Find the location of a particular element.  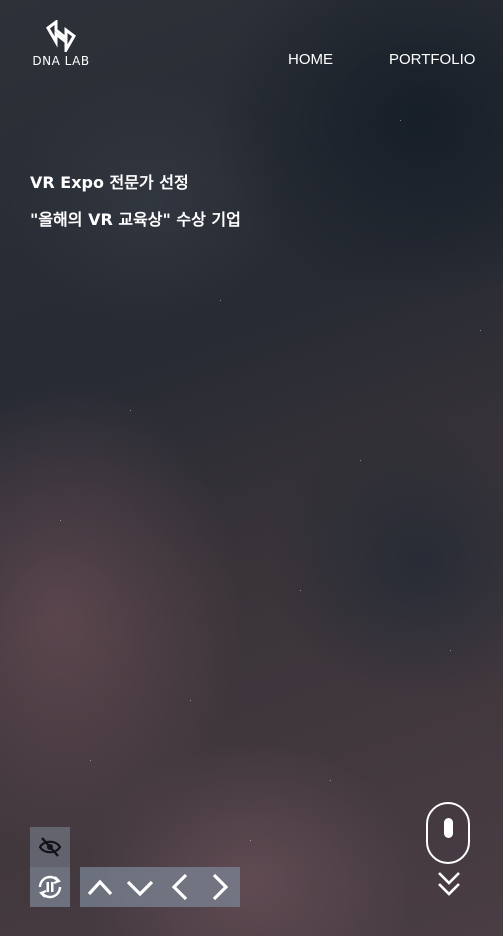

mouse-icon is located at coordinates (448, 833).